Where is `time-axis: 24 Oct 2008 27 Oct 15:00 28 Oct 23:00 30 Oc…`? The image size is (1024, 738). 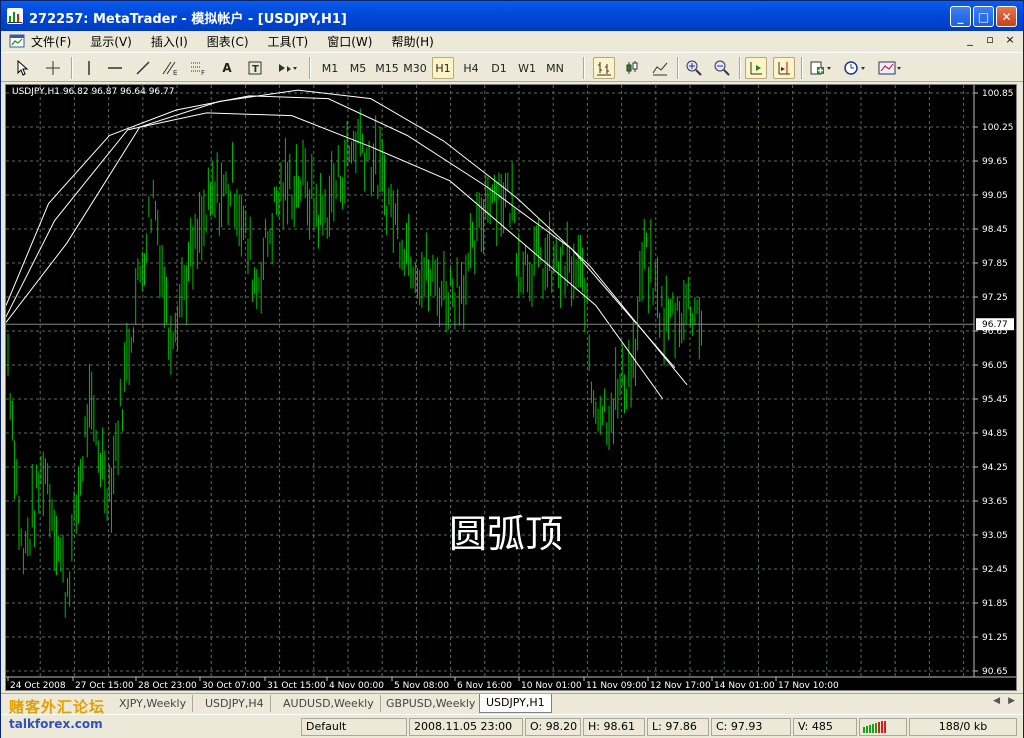
time-axis: 24 Oct 2008 27 Oct 15:00 28 Oct 23:00 30 Oc… is located at coordinates (423, 683).